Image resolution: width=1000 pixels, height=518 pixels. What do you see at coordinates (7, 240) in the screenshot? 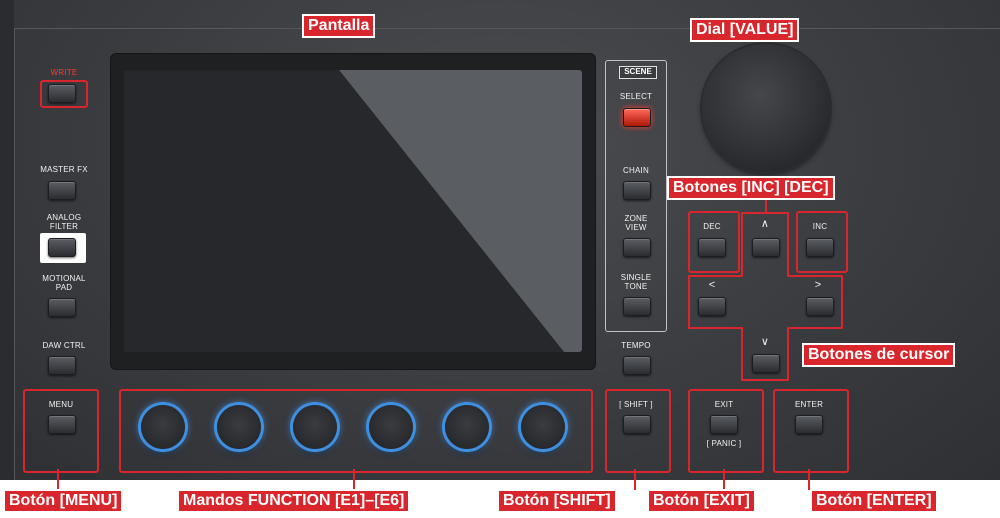
I see `panel-edge` at bounding box center [7, 240].